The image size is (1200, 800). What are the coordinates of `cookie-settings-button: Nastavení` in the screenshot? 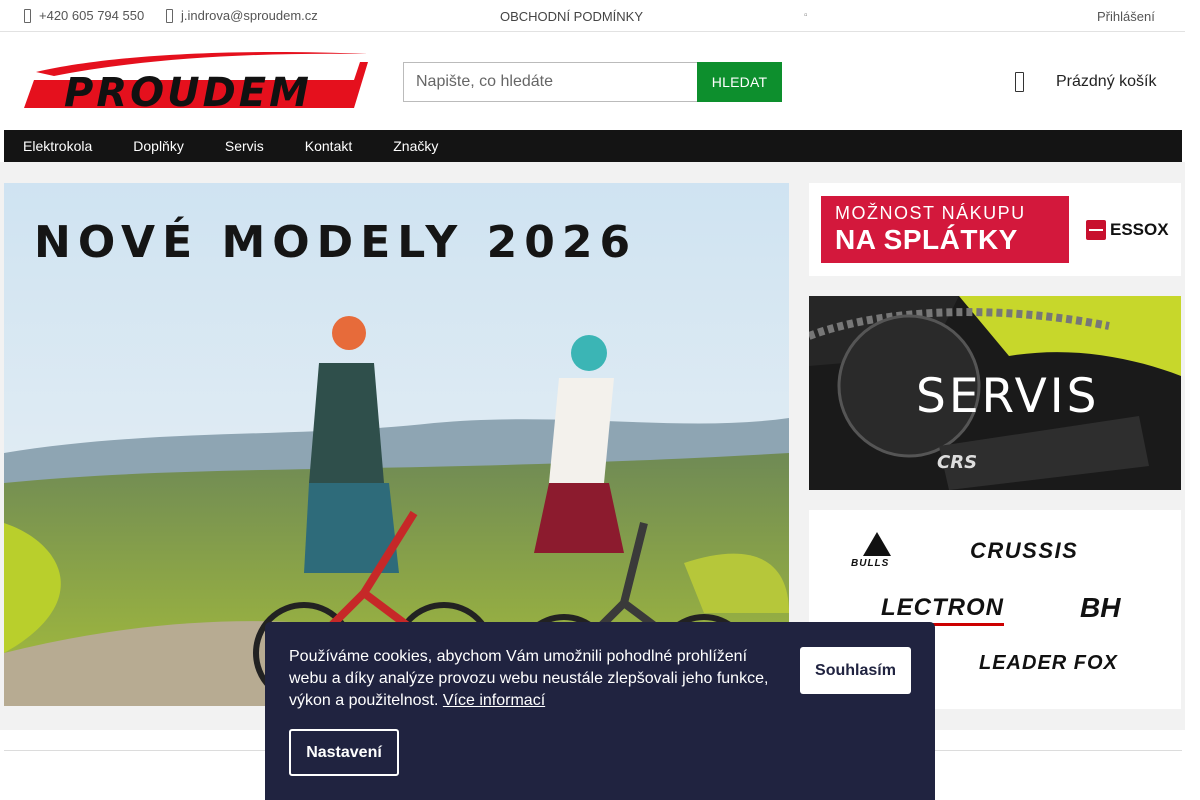 It's located at (344, 752).